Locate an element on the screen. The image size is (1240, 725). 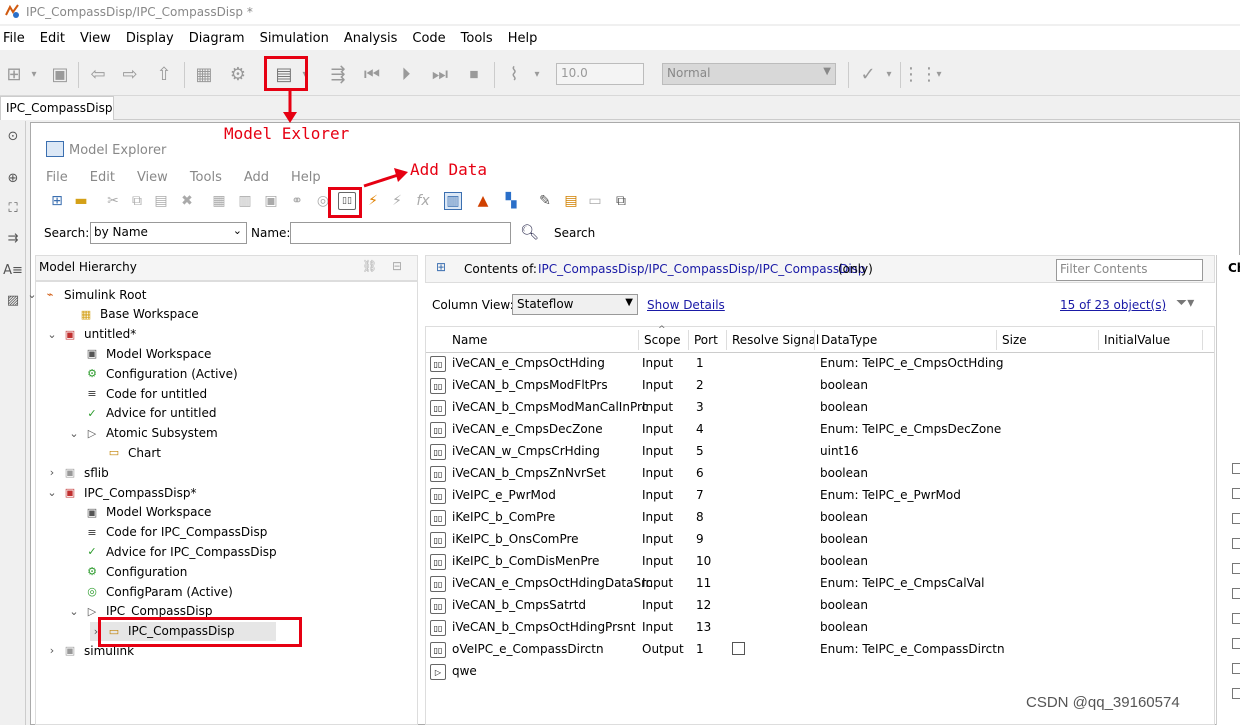
menu-display: Display is located at coordinates (150, 38).